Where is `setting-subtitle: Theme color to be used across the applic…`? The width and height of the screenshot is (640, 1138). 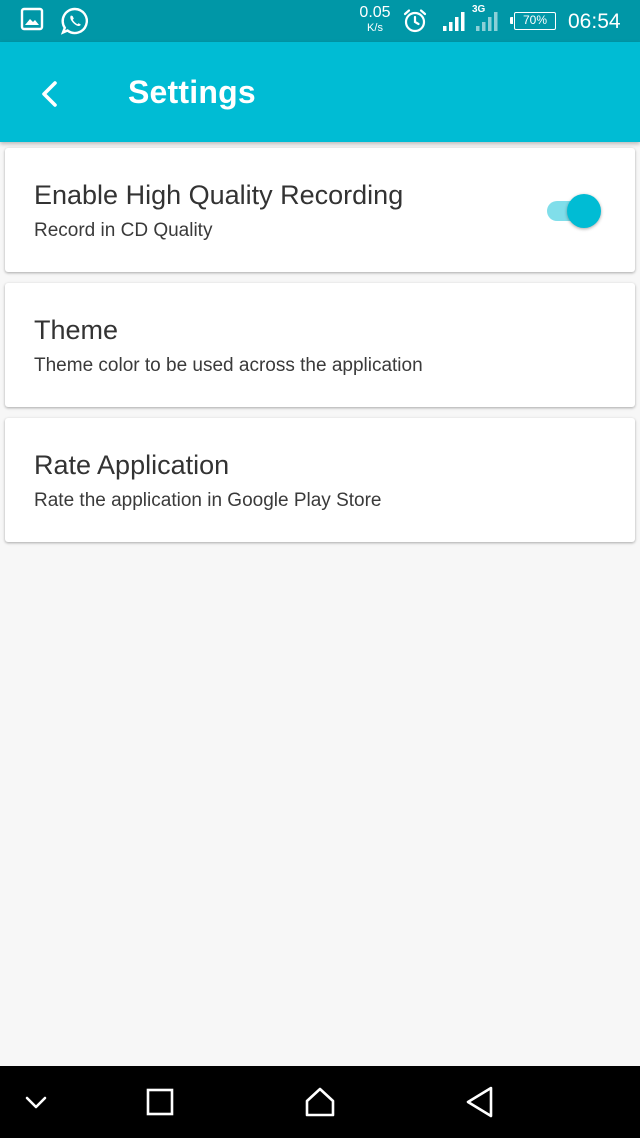 setting-subtitle: Theme color to be used across the applic… is located at coordinates (228, 365).